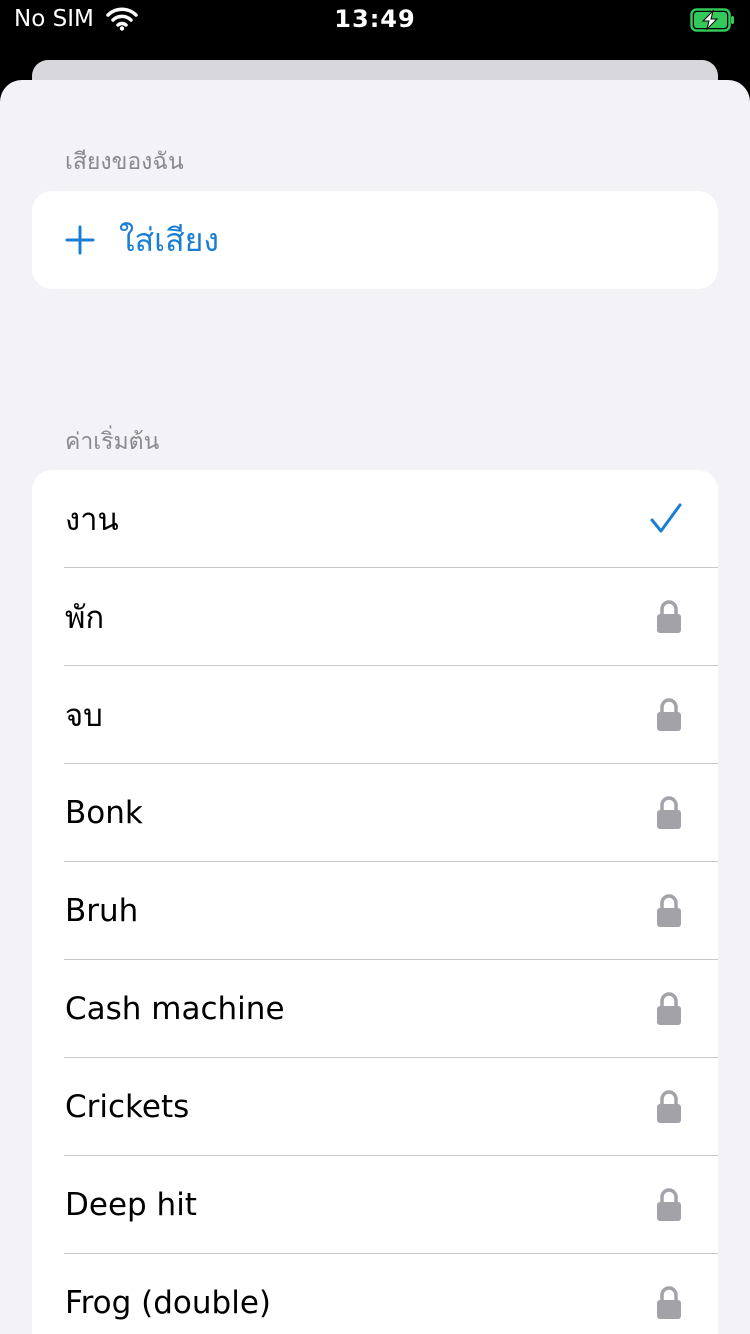  I want to click on sound-row-deep-hit: Deep hit, so click(375, 1205).